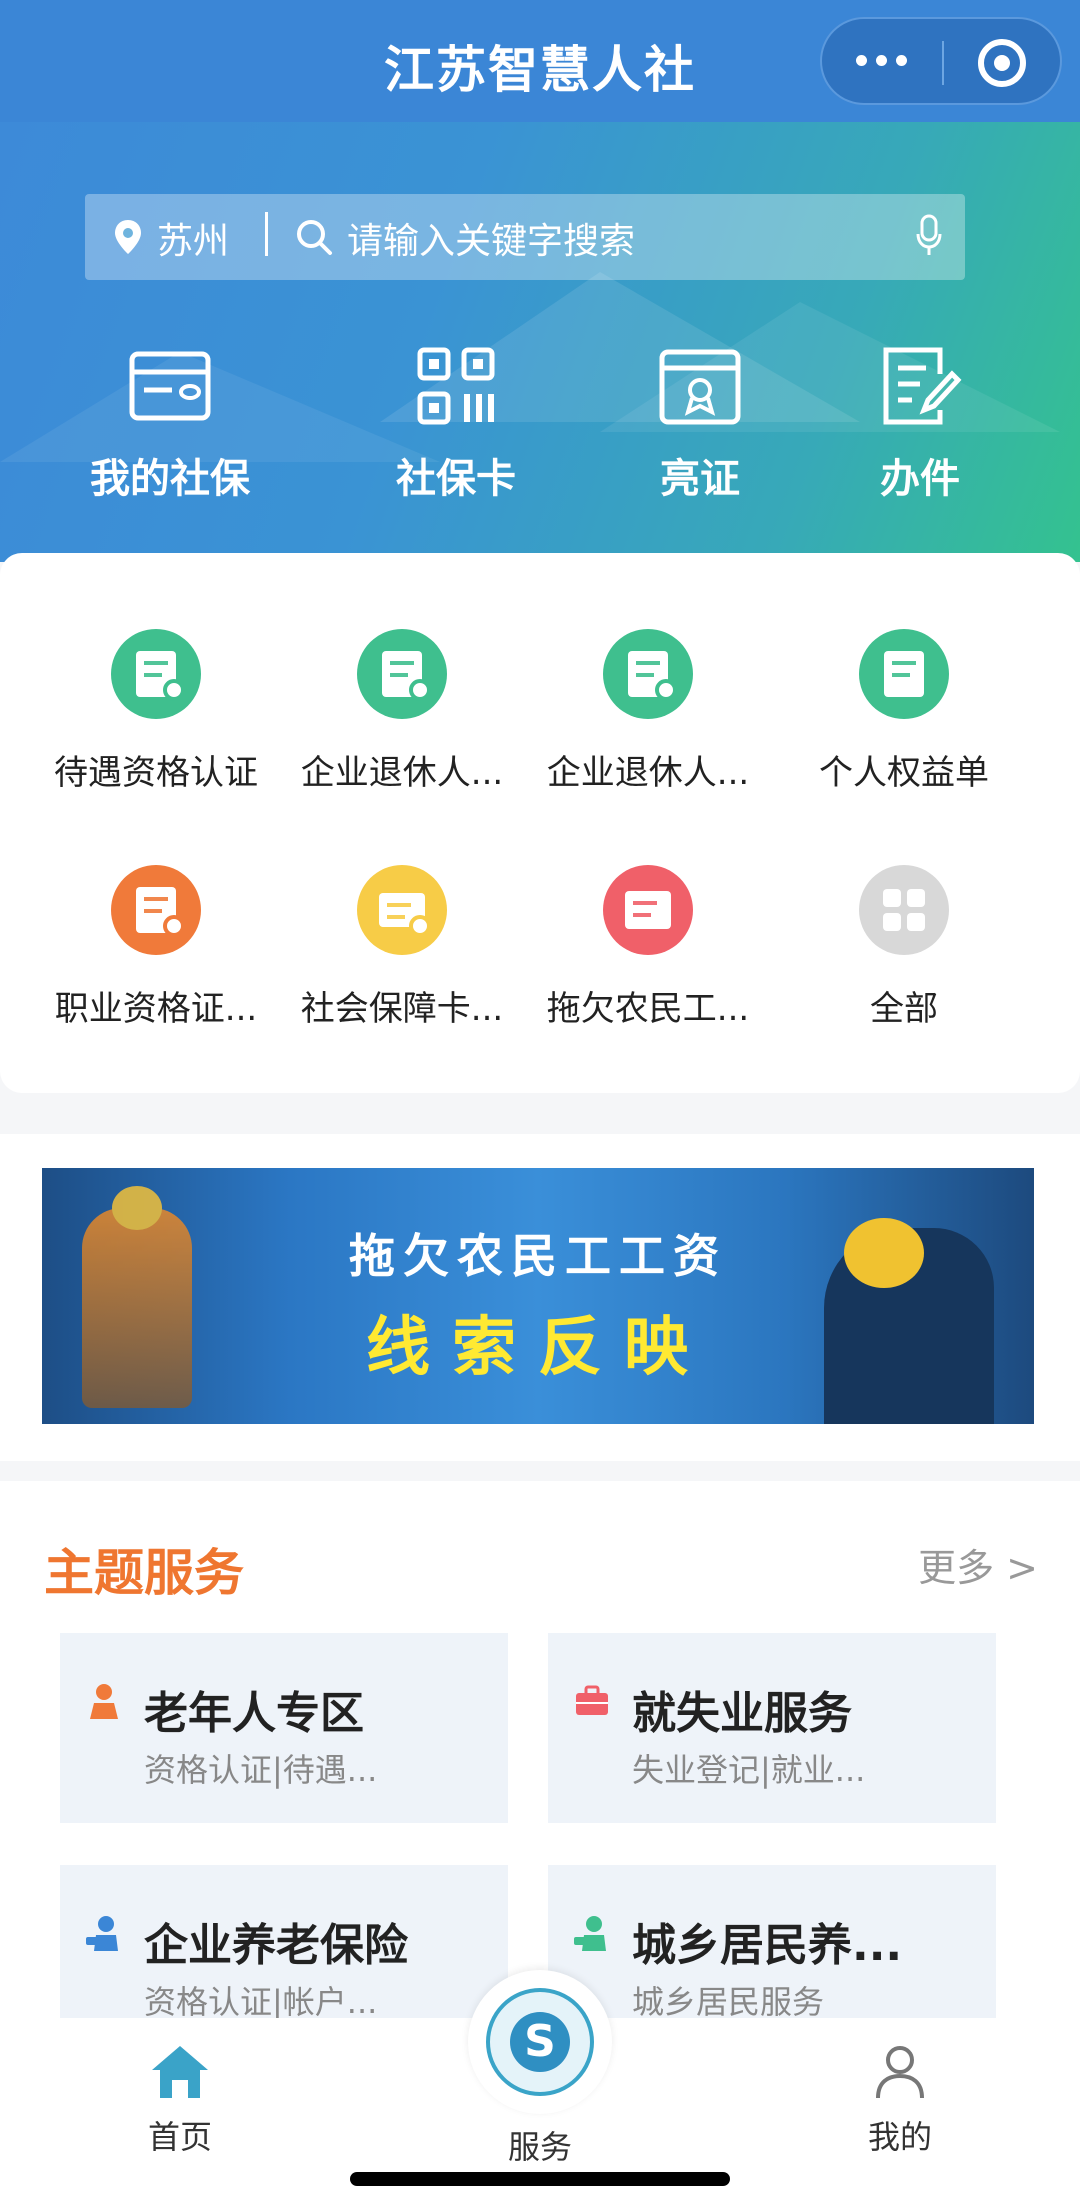  Describe the element at coordinates (314, 237) in the screenshot. I see `search-icon` at that location.